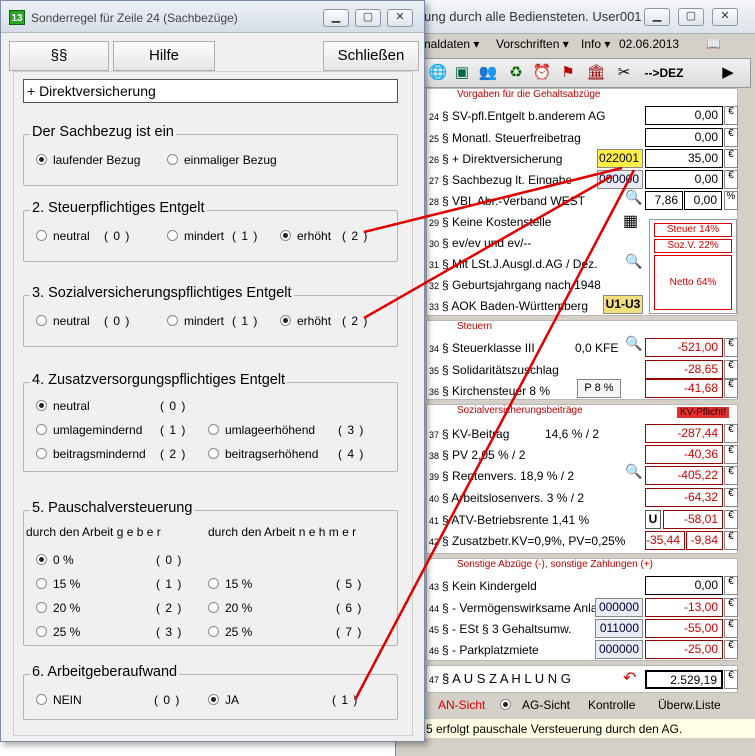  Describe the element at coordinates (620, 158) in the screenshot. I see `row-26-code: 022001` at that location.